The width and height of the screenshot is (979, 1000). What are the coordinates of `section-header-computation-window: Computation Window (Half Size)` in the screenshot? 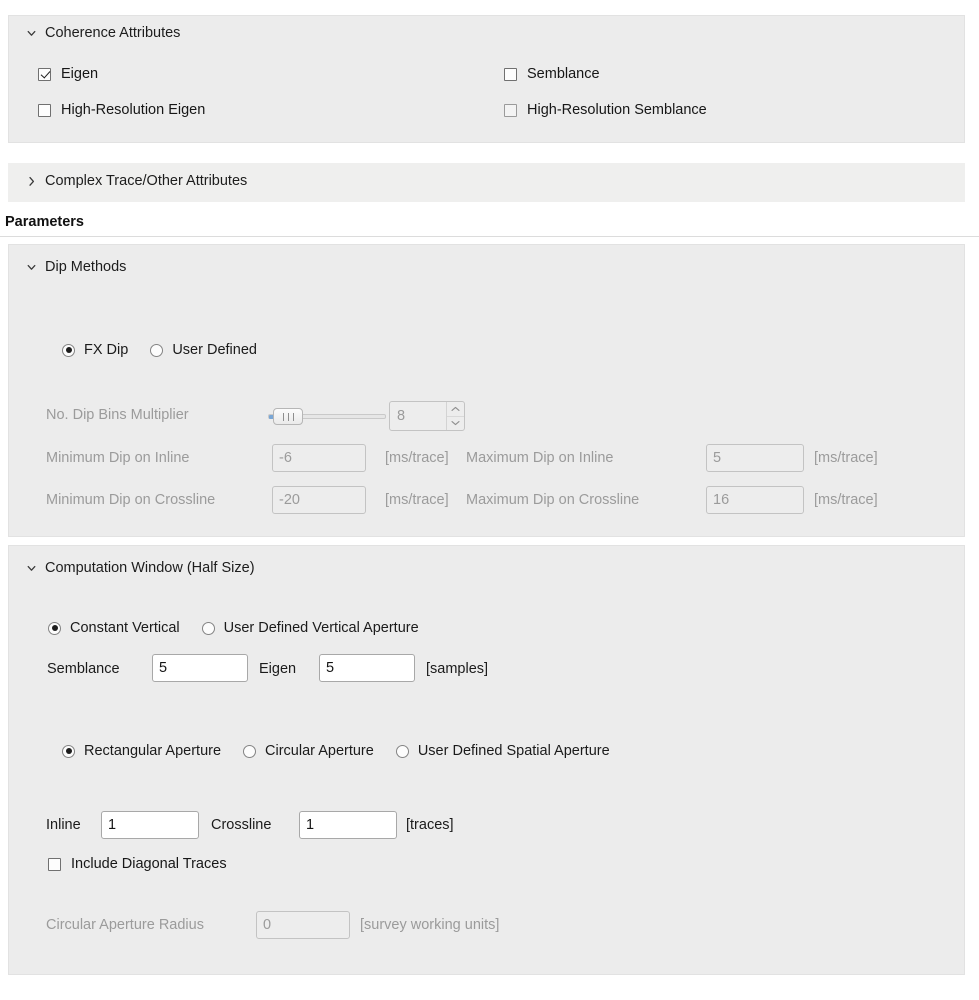 It's located at (141, 568).